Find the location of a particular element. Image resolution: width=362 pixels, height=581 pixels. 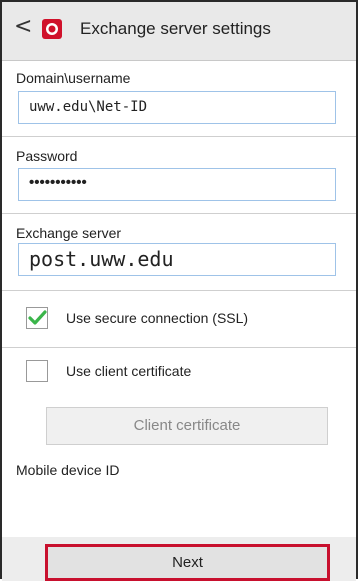

checkmark-icon is located at coordinates (37, 317).